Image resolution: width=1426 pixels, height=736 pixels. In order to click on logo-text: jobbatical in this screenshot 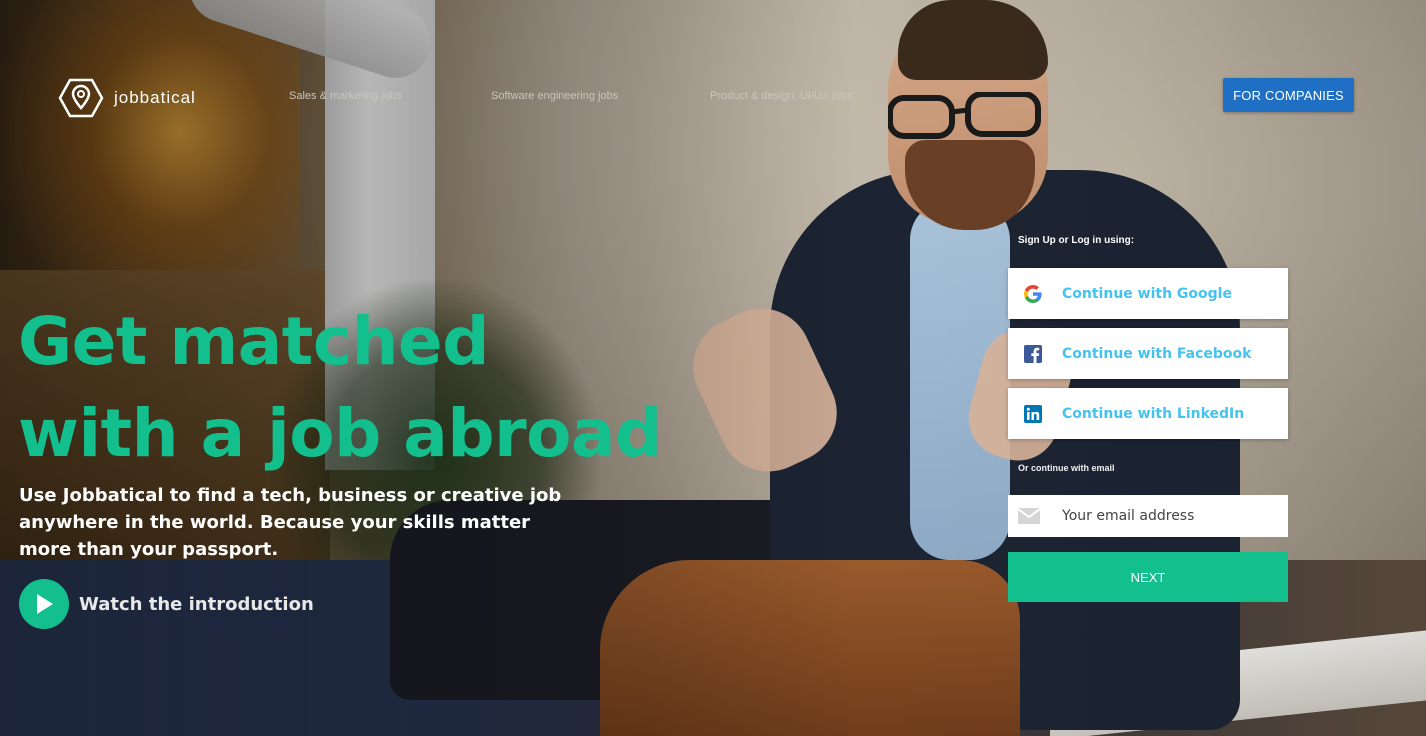, I will do `click(155, 97)`.